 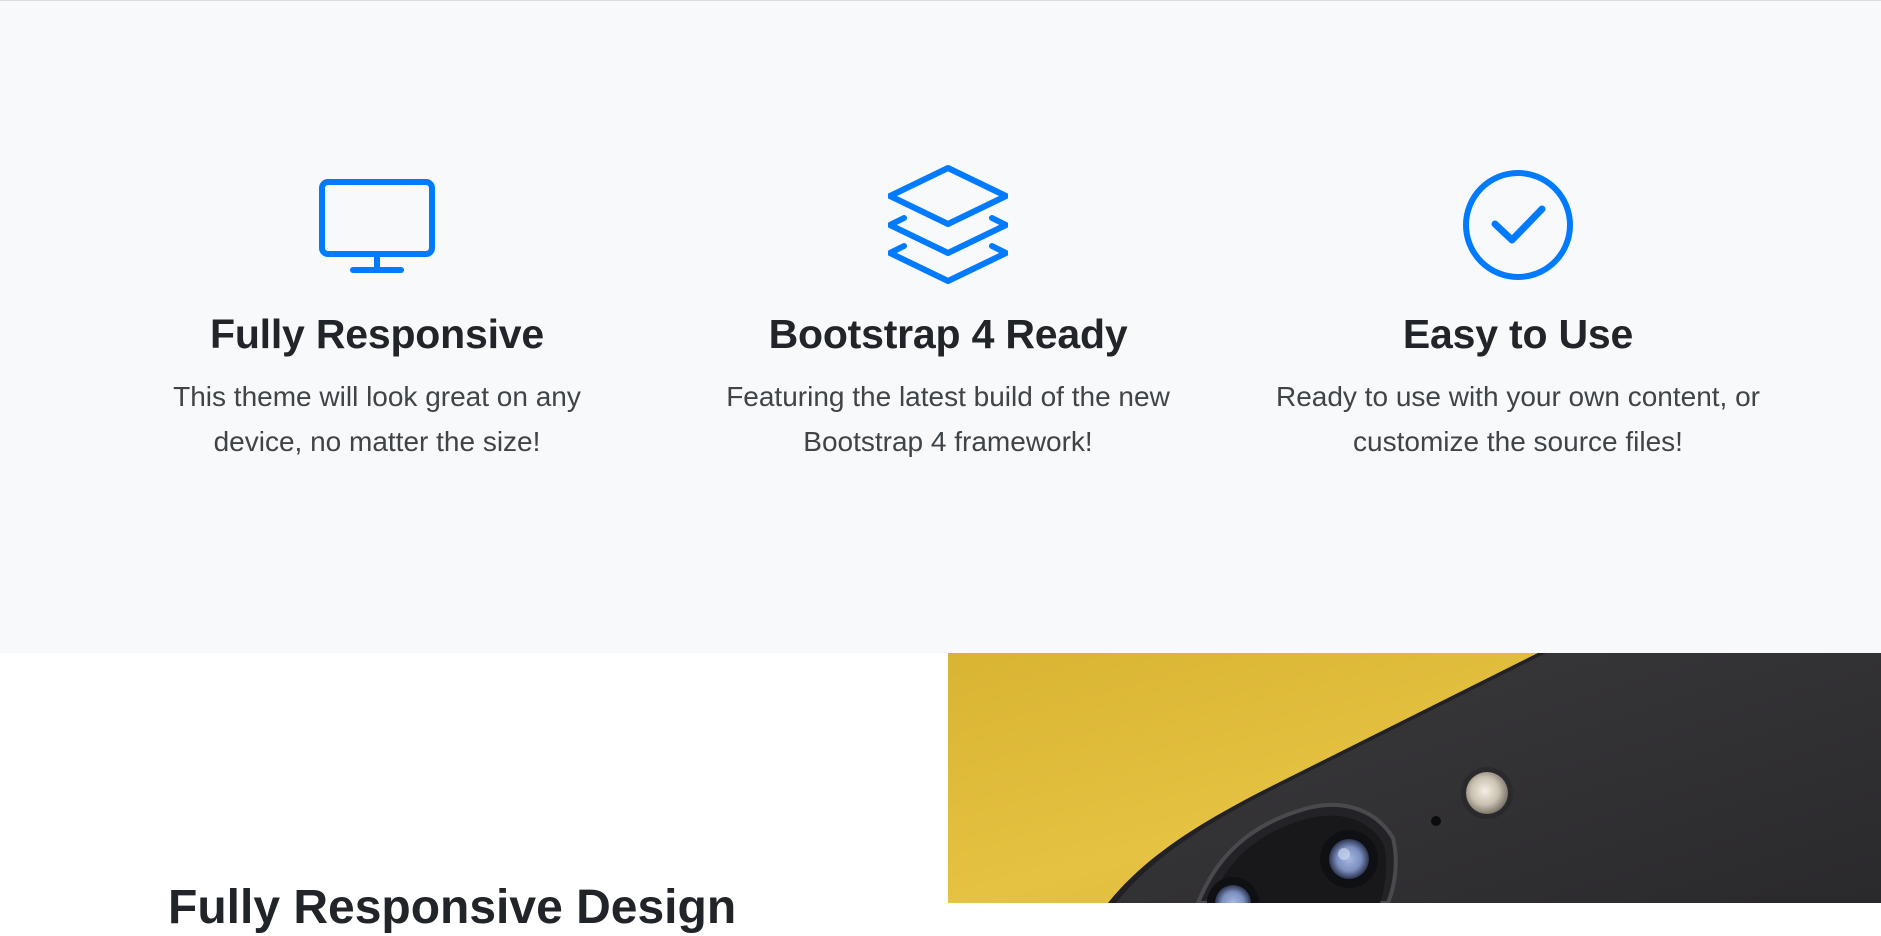 What do you see at coordinates (1518, 224) in the screenshot?
I see `check-circle-icon` at bounding box center [1518, 224].